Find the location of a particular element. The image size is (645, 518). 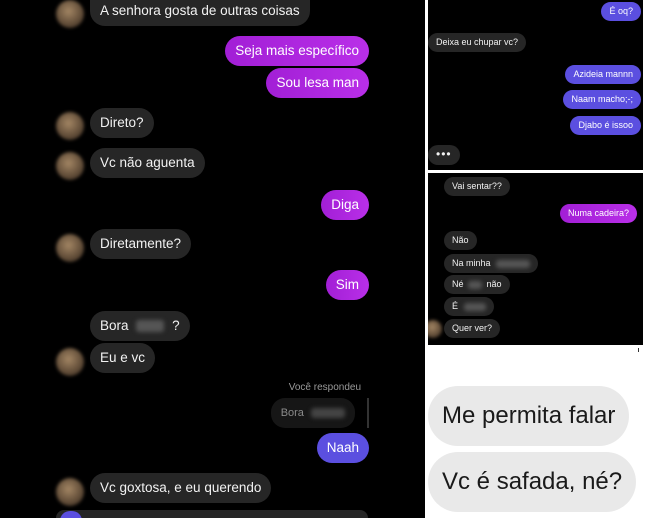

outgoing-message: Sim is located at coordinates (347, 285).